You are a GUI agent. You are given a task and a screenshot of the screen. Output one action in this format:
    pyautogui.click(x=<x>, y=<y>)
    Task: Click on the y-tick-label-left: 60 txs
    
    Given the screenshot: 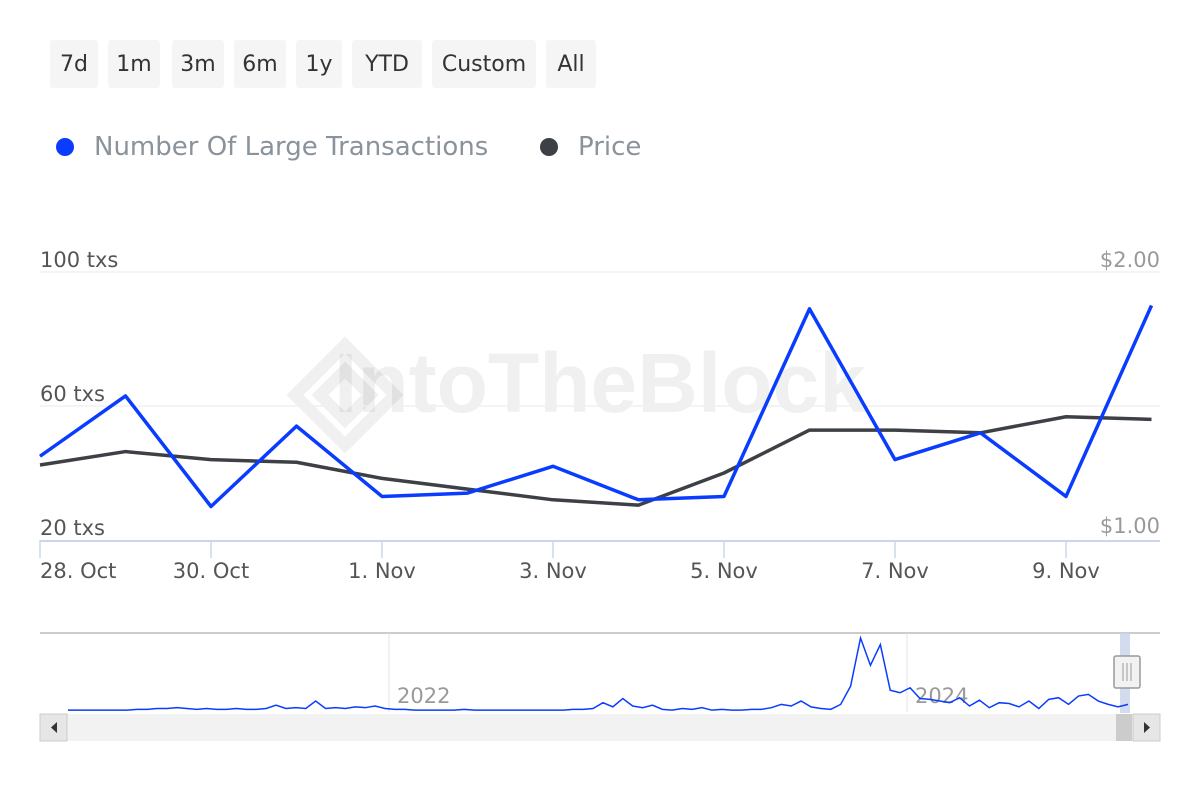 What is the action you would take?
    pyautogui.click(x=72, y=394)
    